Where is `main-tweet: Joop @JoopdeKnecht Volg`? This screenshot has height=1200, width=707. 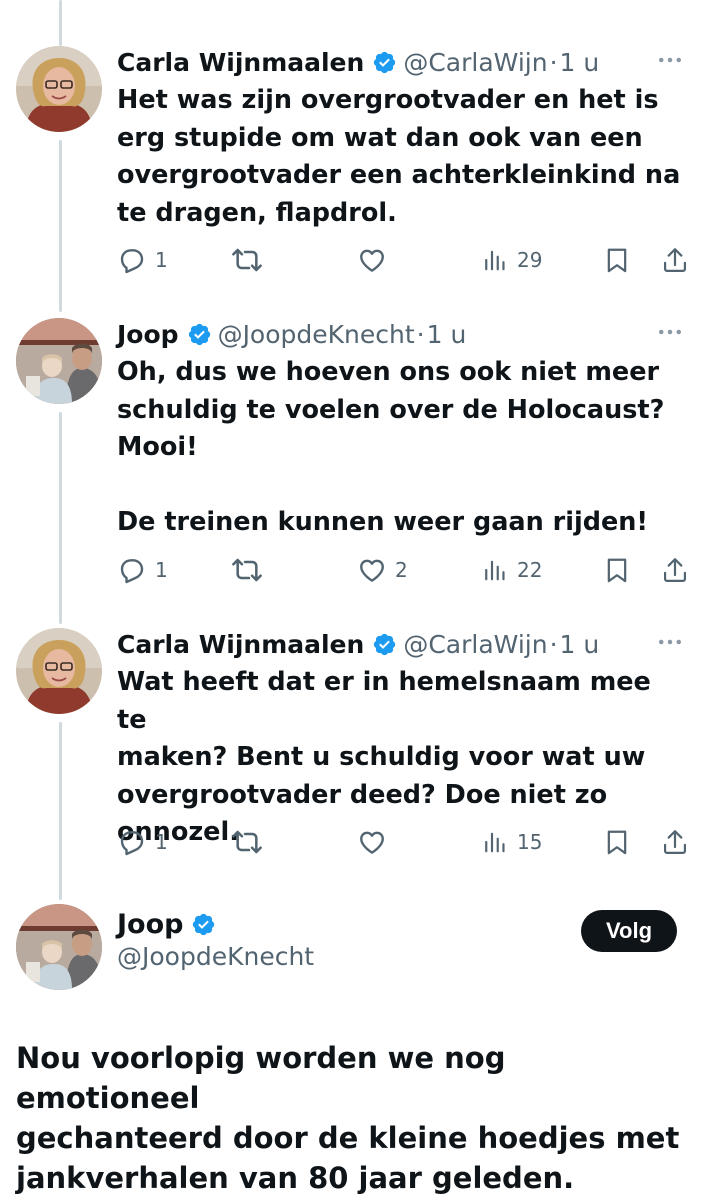
main-tweet: Joop @JoopdeKnecht Volg is located at coordinates (353, 954).